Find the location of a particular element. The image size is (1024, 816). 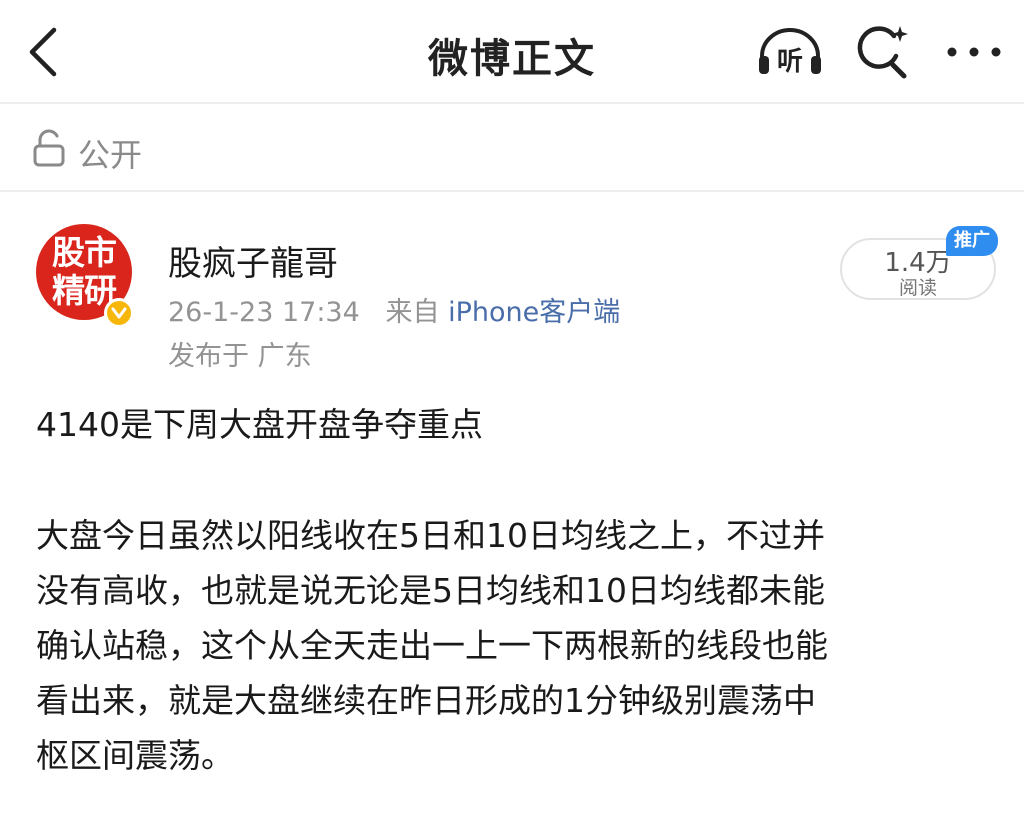

more-button is located at coordinates (974, 52).